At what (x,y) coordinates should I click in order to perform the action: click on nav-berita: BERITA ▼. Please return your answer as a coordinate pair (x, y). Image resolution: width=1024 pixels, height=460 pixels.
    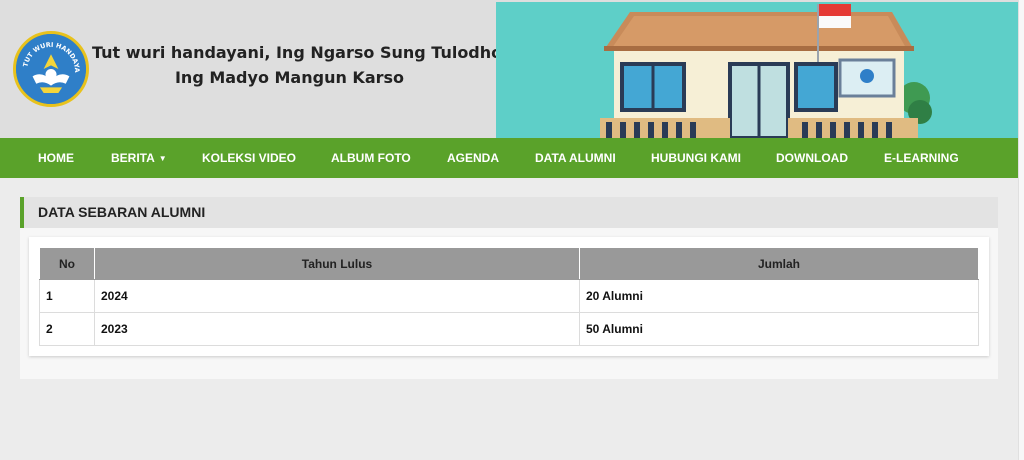
    Looking at the image, I should click on (139, 158).